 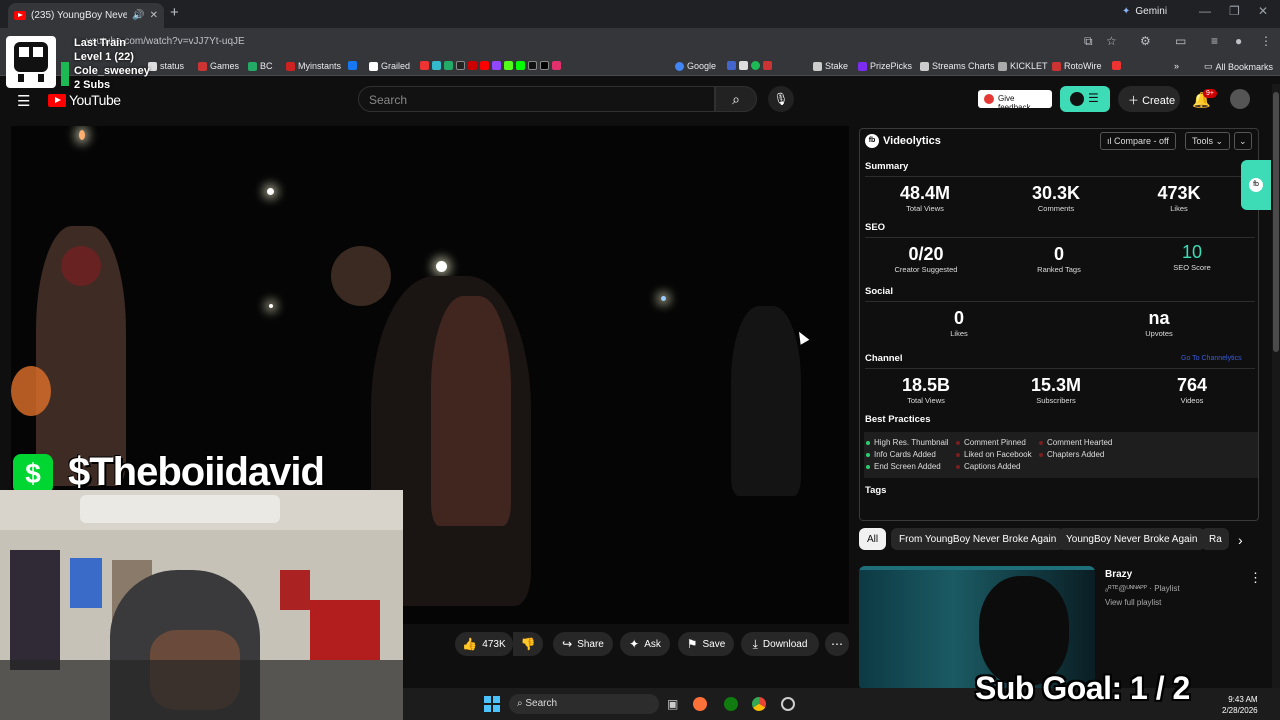 I want to click on download-button: ⤓ Download, so click(x=780, y=644).